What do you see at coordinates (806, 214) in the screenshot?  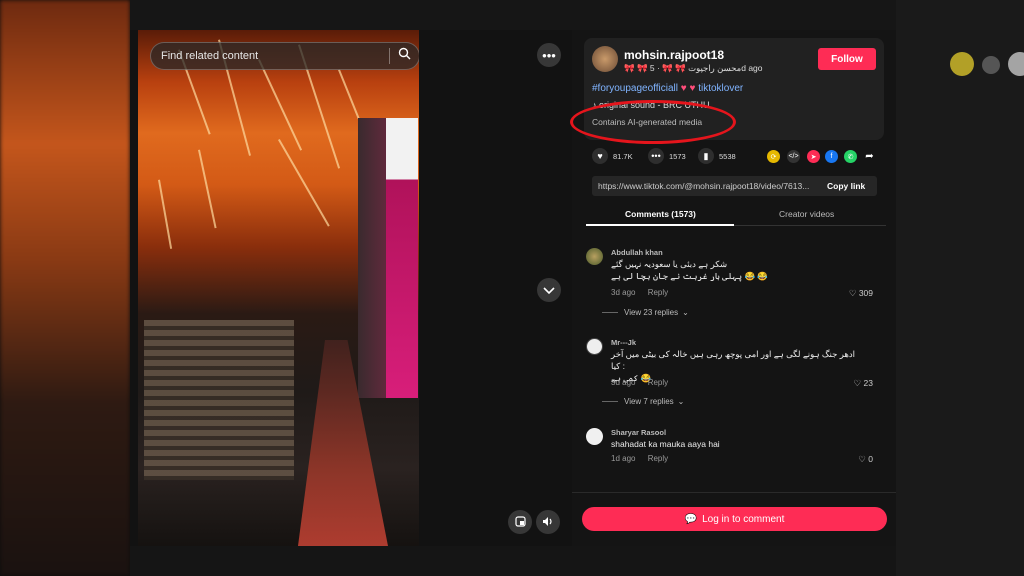 I see `tab-creator-videos: Creator videos` at bounding box center [806, 214].